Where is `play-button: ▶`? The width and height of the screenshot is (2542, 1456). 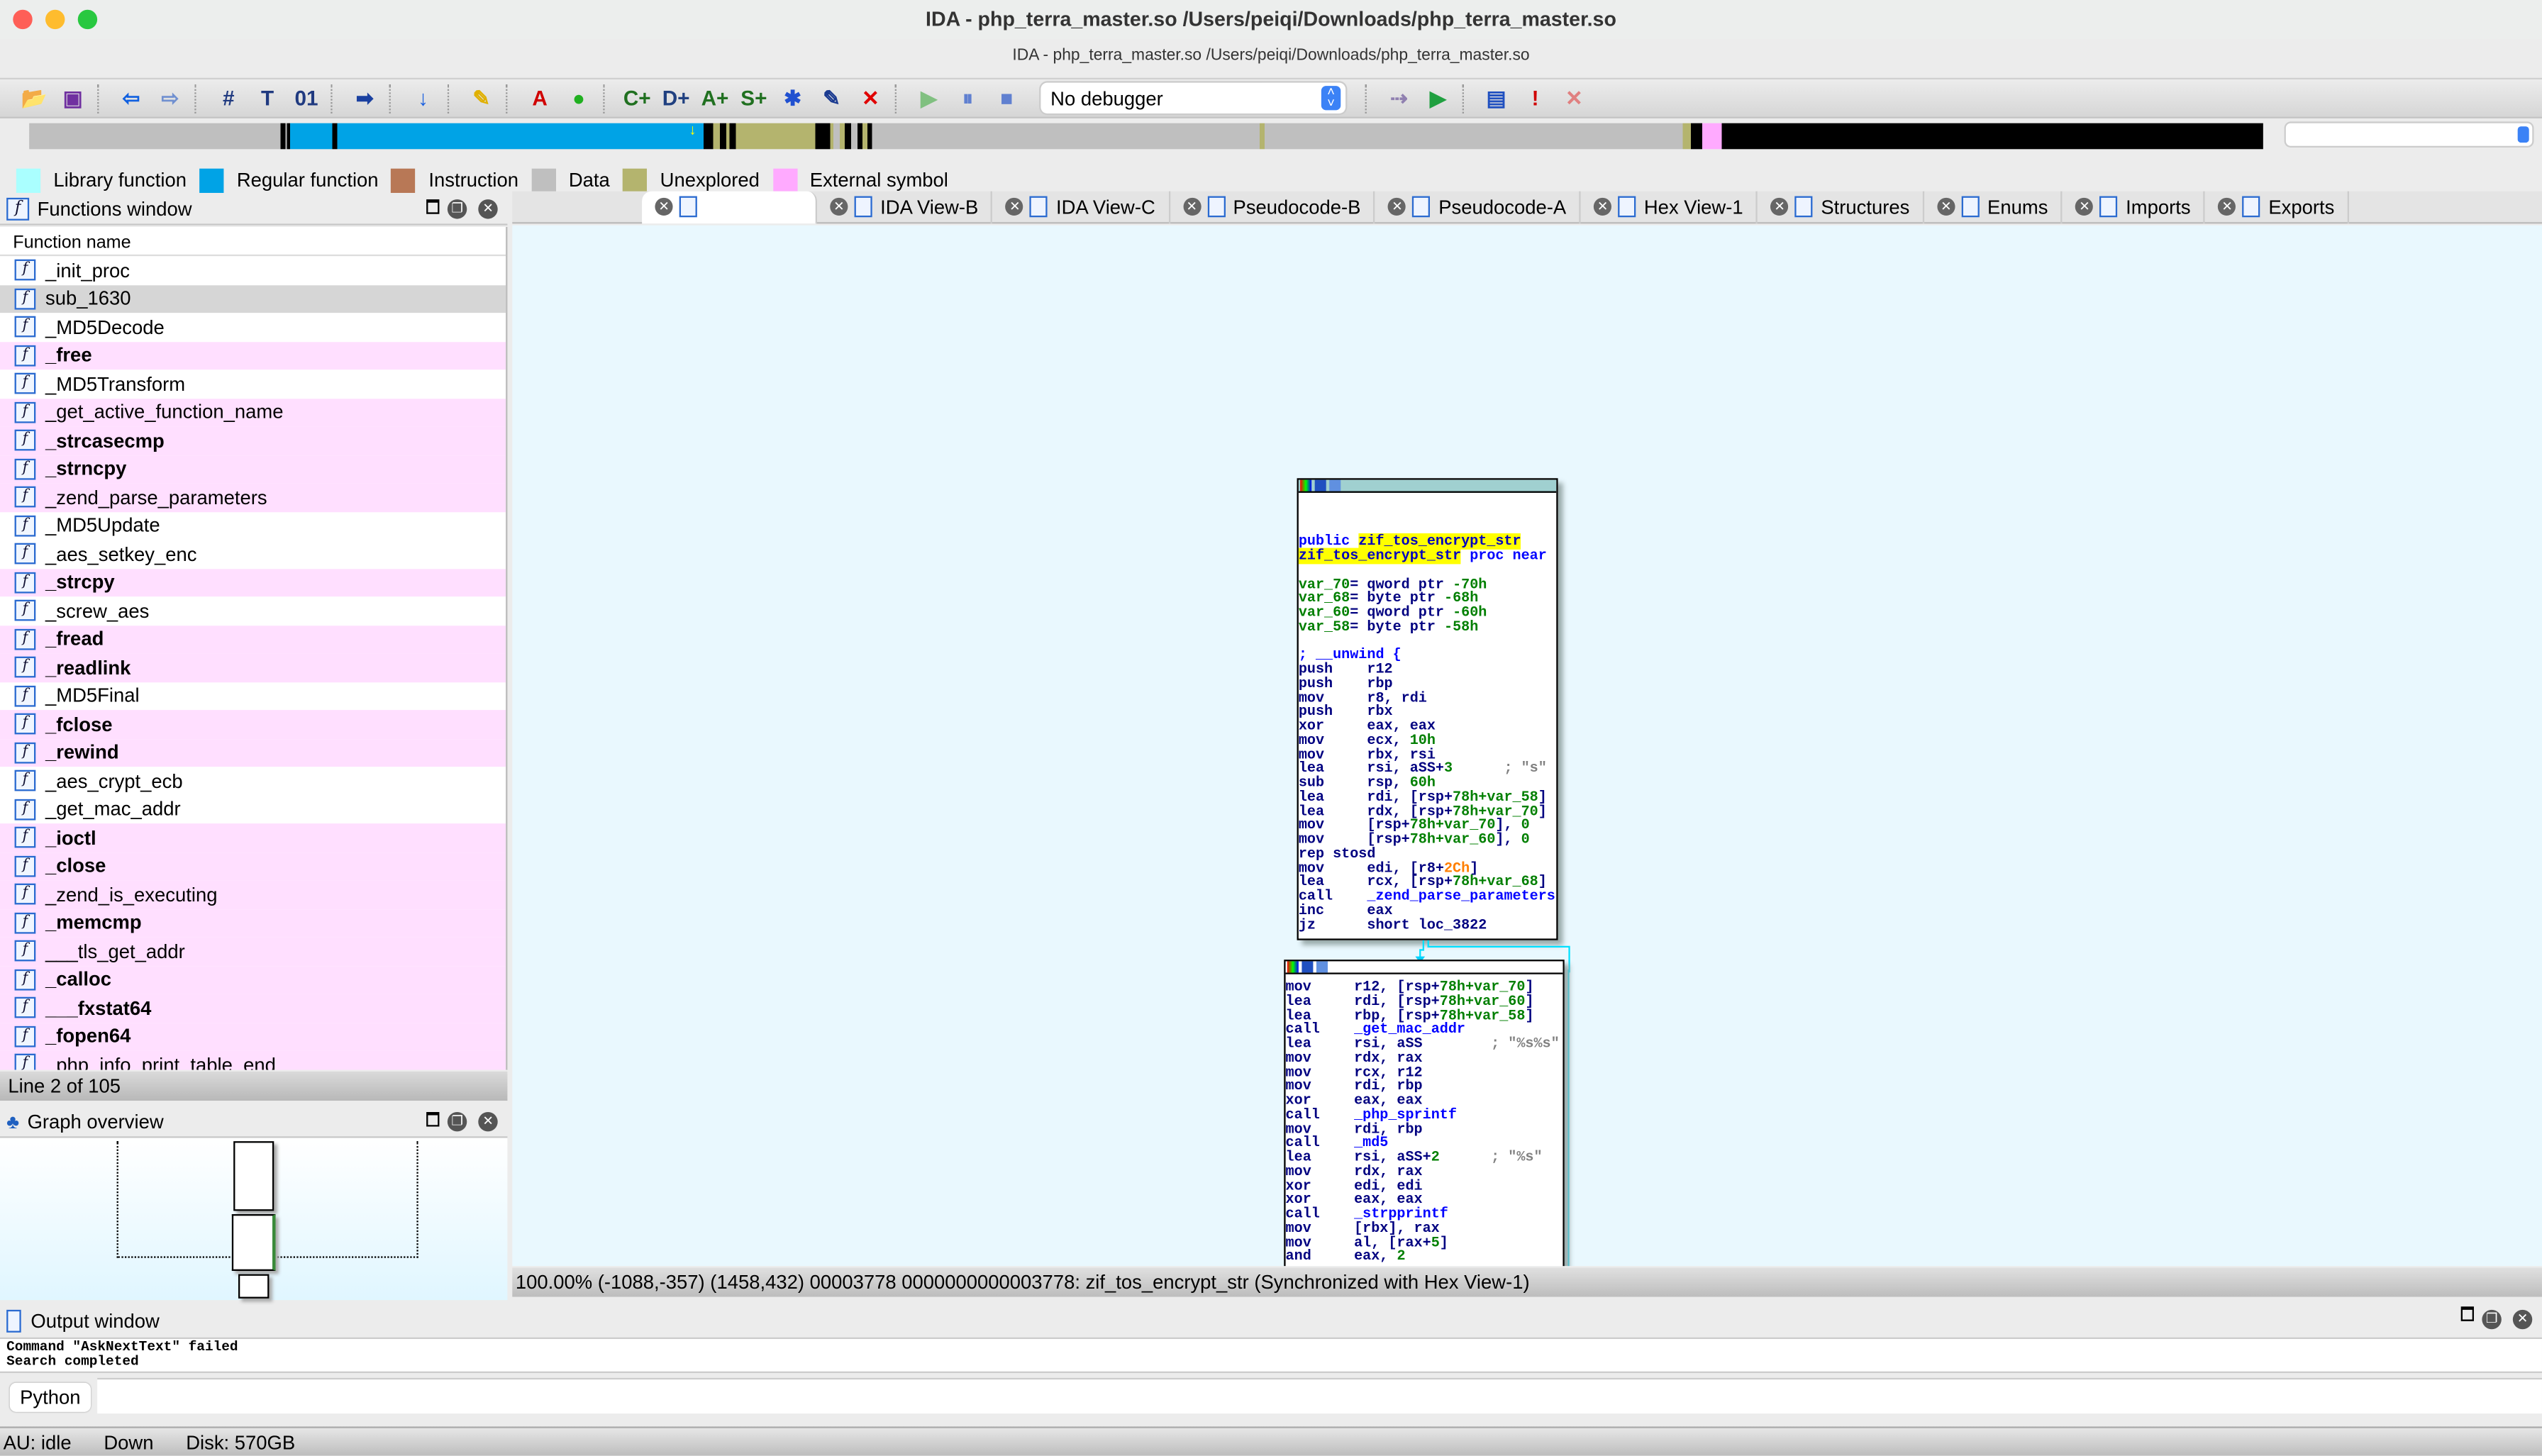
play-button: ▶ is located at coordinates (929, 98).